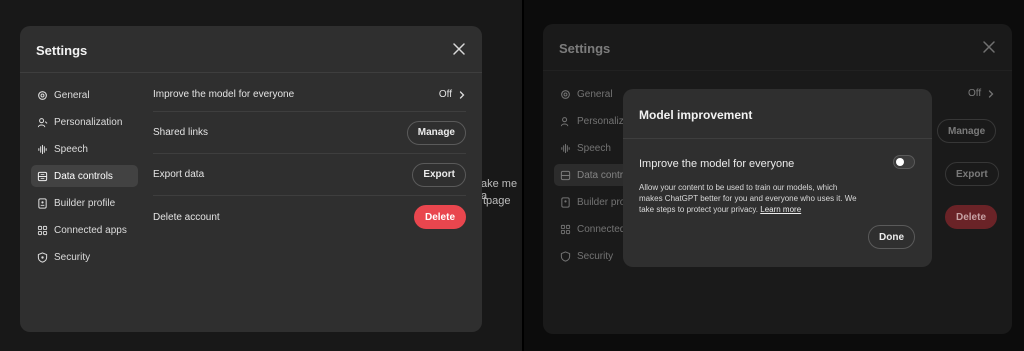  Describe the element at coordinates (601, 229) in the screenshot. I see `sidebar-item-label: Connected` at that location.